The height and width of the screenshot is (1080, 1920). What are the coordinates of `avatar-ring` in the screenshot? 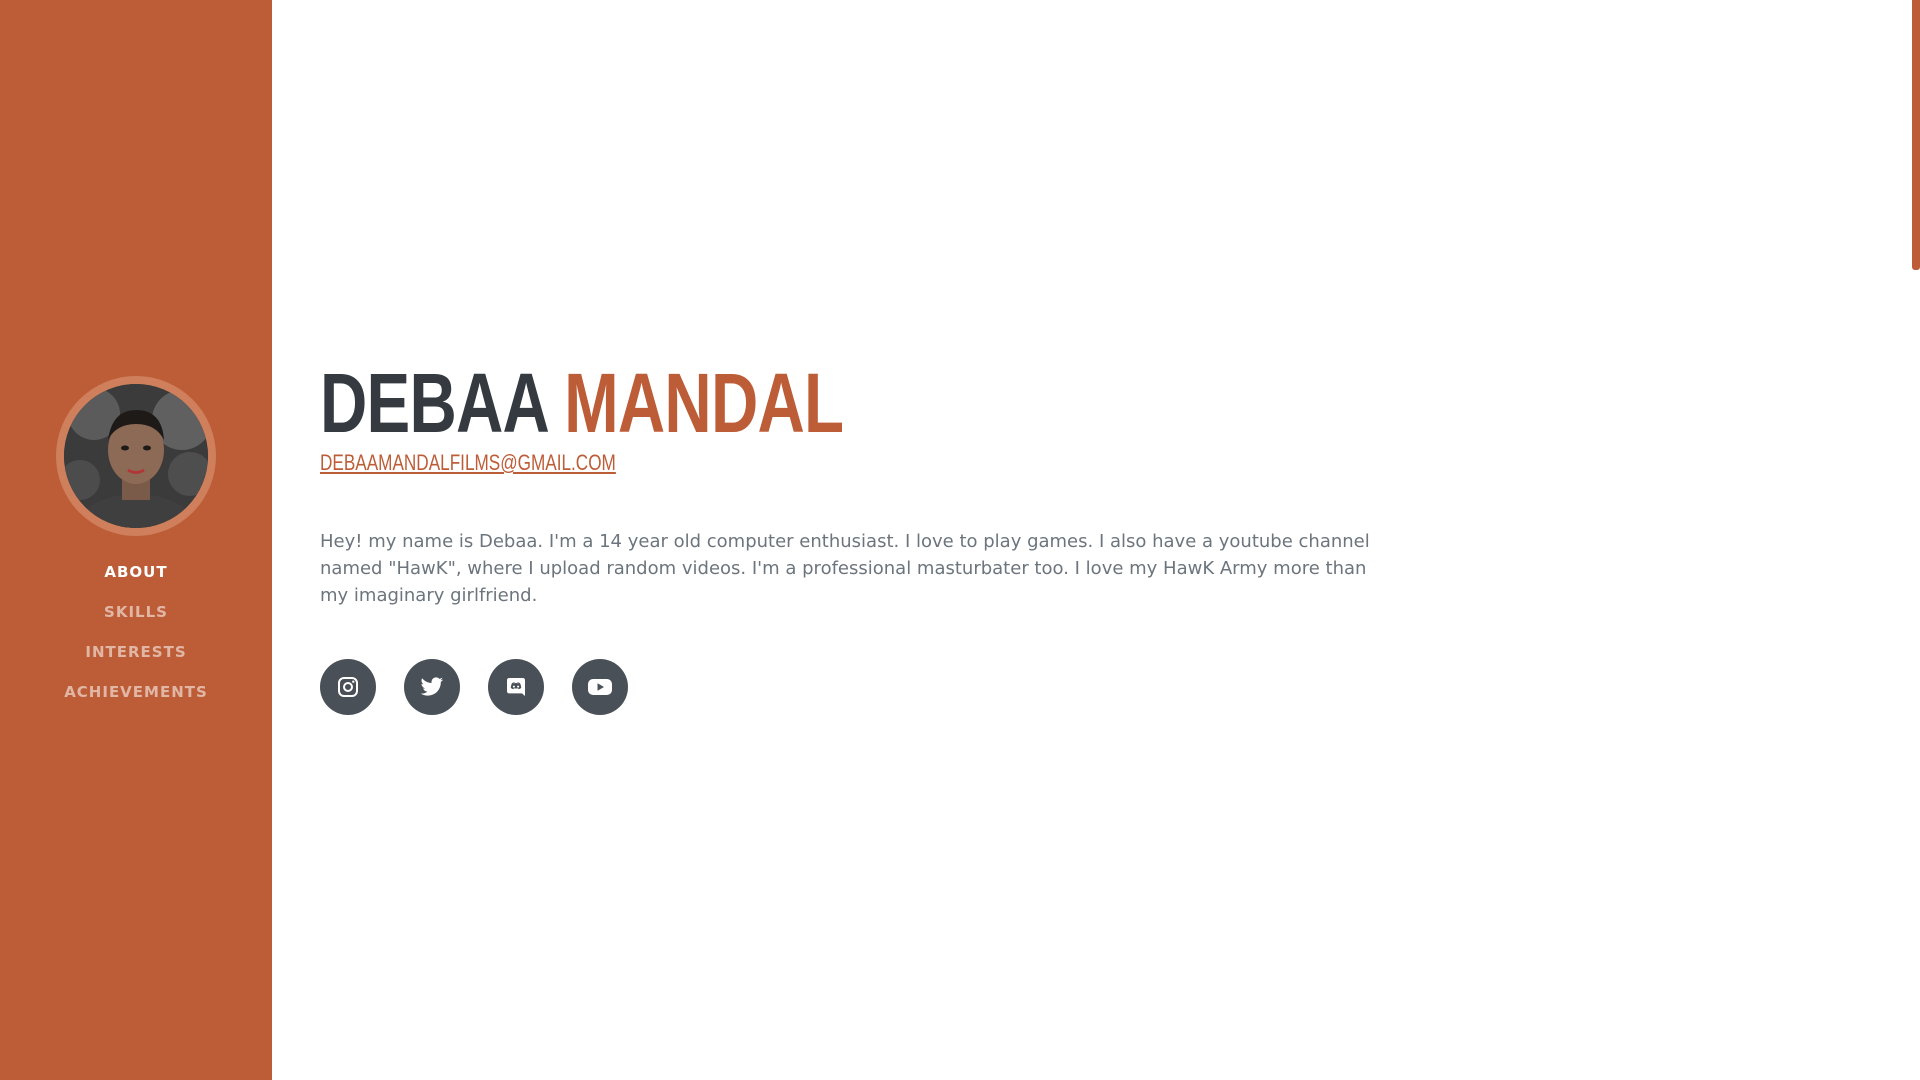 It's located at (136, 456).